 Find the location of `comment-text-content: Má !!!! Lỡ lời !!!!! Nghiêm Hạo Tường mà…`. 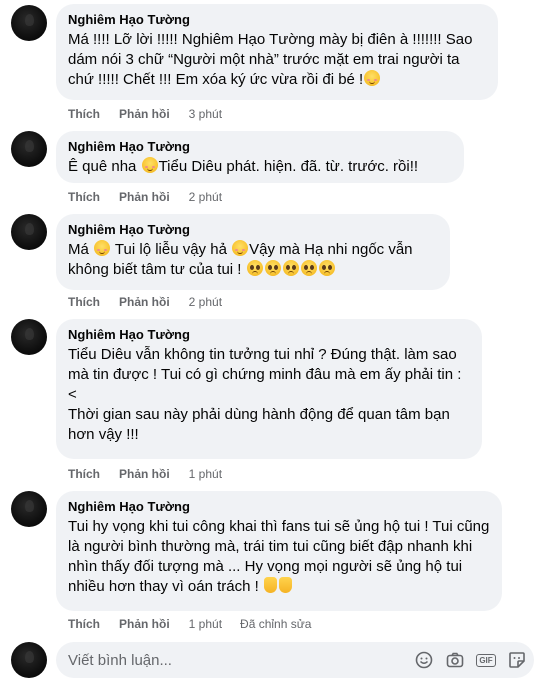

comment-text-content: Má !!!! Lỡ lời !!!!! Nghiêm Hạo Tường mà… is located at coordinates (272, 59).